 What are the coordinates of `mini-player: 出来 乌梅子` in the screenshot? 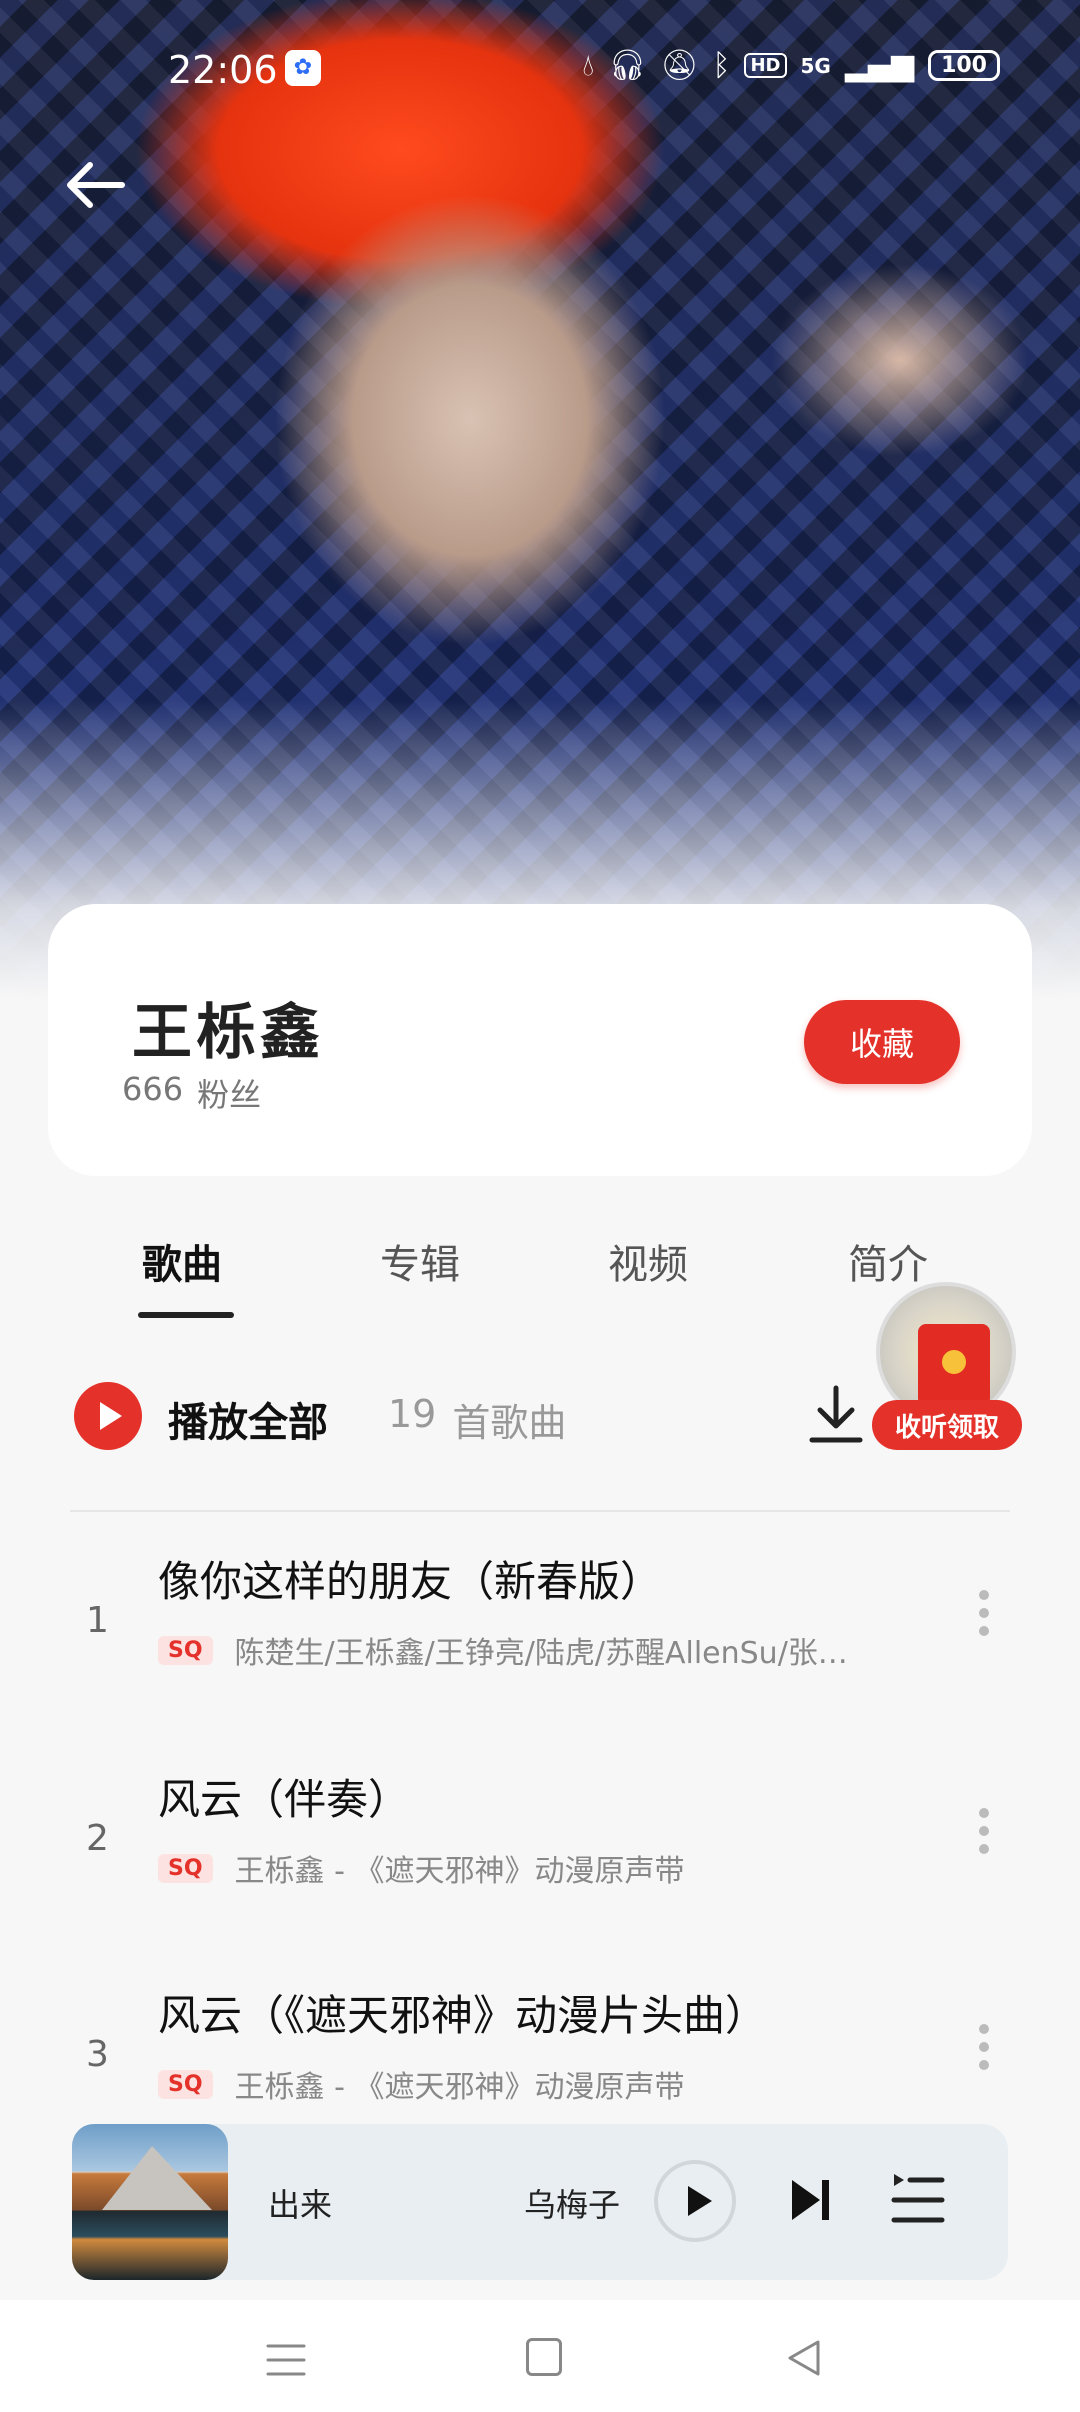 It's located at (540, 2202).